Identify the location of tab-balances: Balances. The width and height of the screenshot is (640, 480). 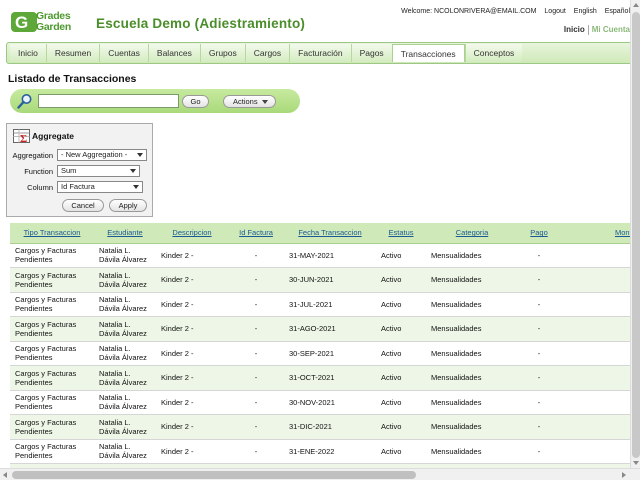
(173, 53).